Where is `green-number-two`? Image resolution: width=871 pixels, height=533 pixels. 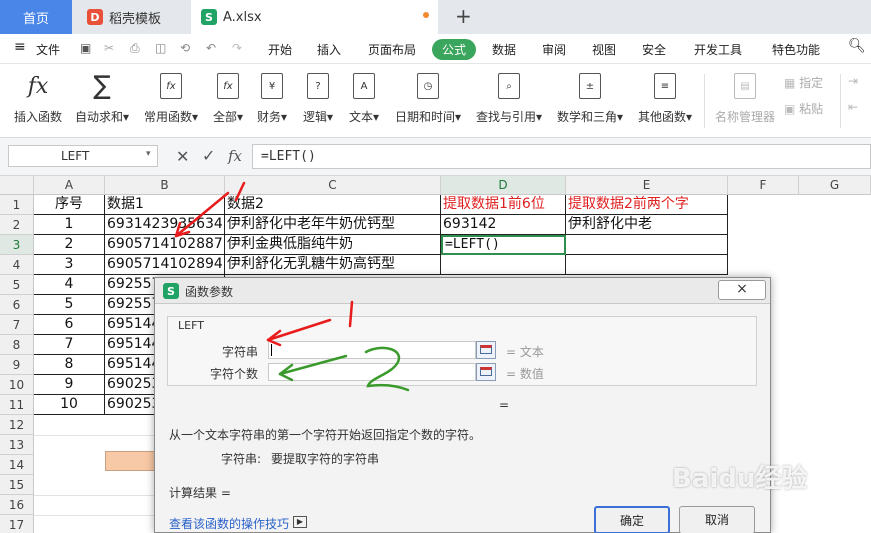
green-number-two is located at coordinates (387, 369).